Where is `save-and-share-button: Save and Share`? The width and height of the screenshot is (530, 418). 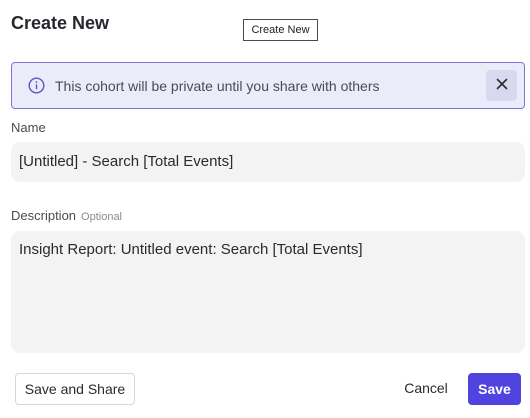
save-and-share-button: Save and Share is located at coordinates (75, 389).